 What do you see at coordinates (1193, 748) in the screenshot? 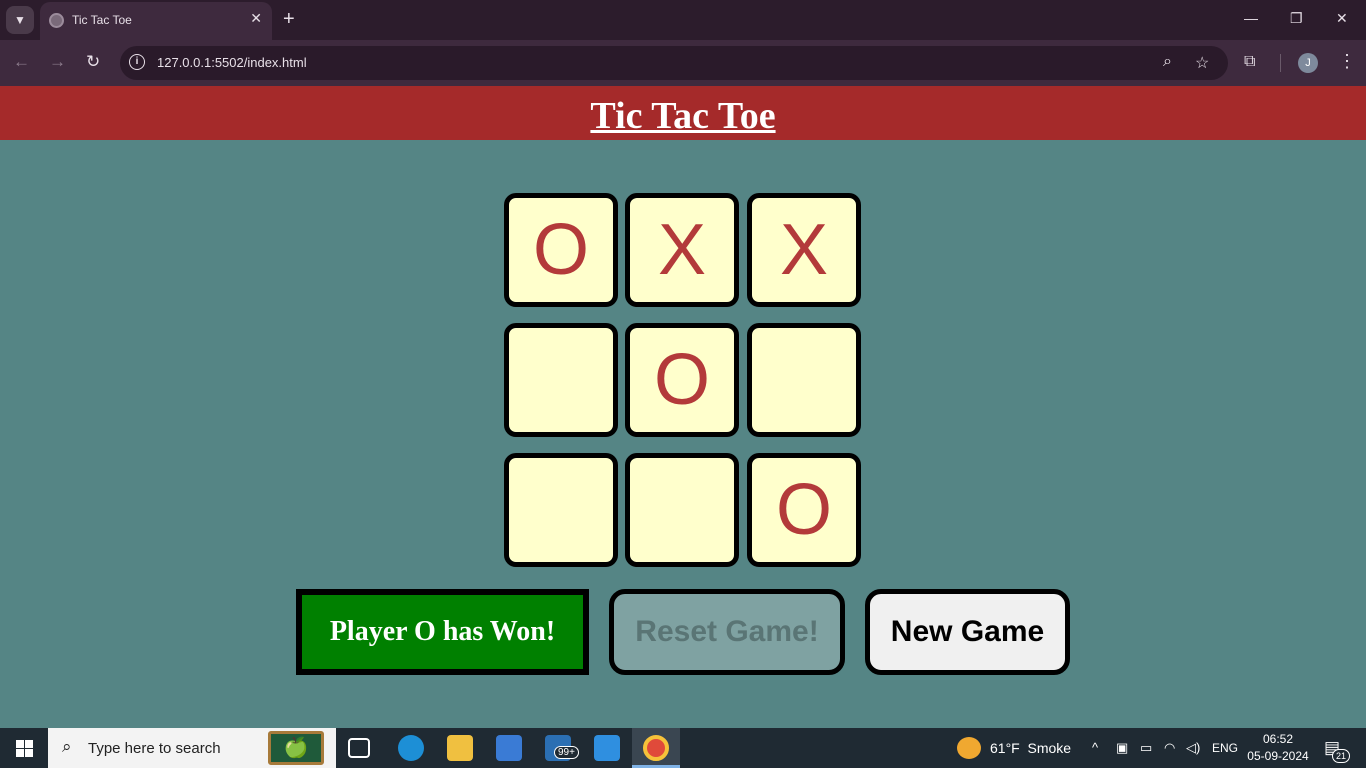
I see `volume-icon: ◁)` at bounding box center [1193, 748].